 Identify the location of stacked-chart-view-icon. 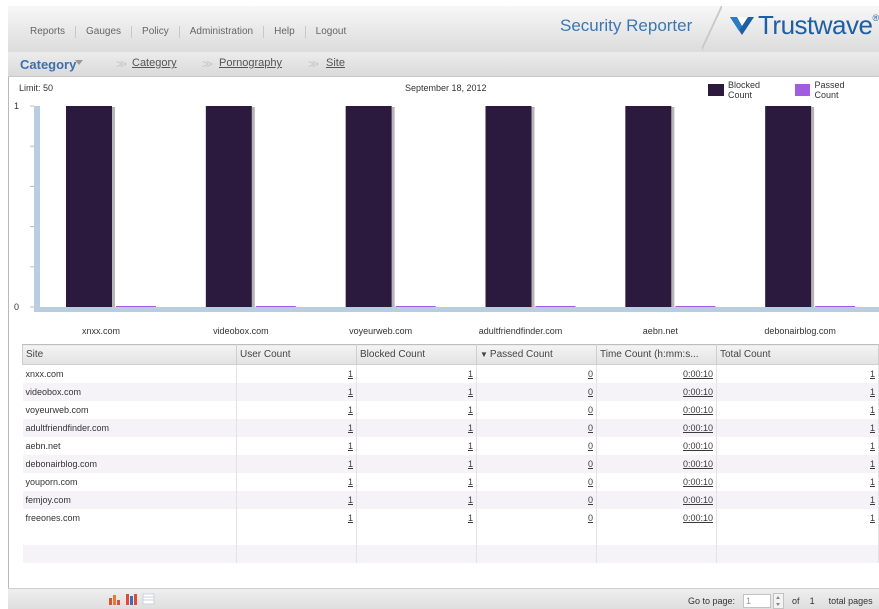
(132, 599).